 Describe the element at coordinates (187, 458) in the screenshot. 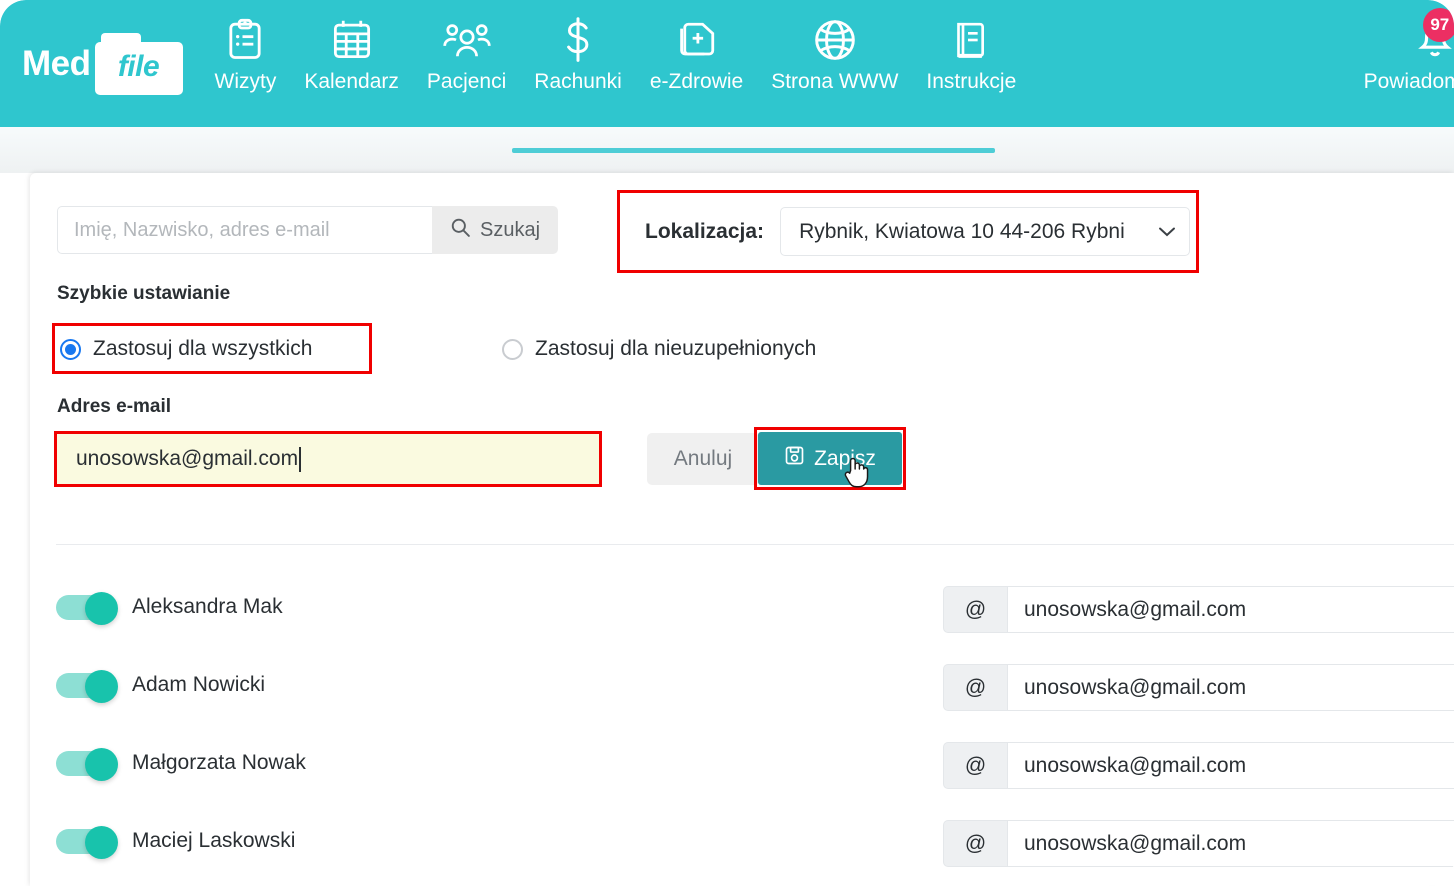

I see `email-input-value: unosowska@gmail.com` at that location.